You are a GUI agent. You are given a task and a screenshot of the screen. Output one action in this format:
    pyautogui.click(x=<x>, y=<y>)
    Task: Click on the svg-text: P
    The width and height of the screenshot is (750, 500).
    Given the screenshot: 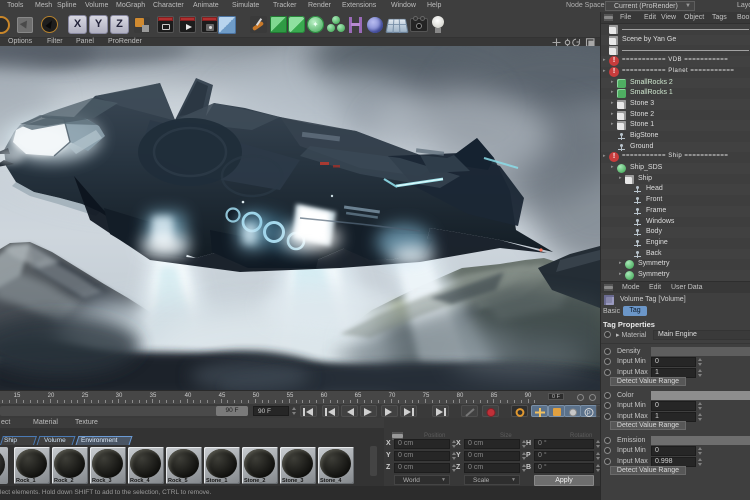 What is the action you would take?
    pyautogui.click(x=588, y=414)
    